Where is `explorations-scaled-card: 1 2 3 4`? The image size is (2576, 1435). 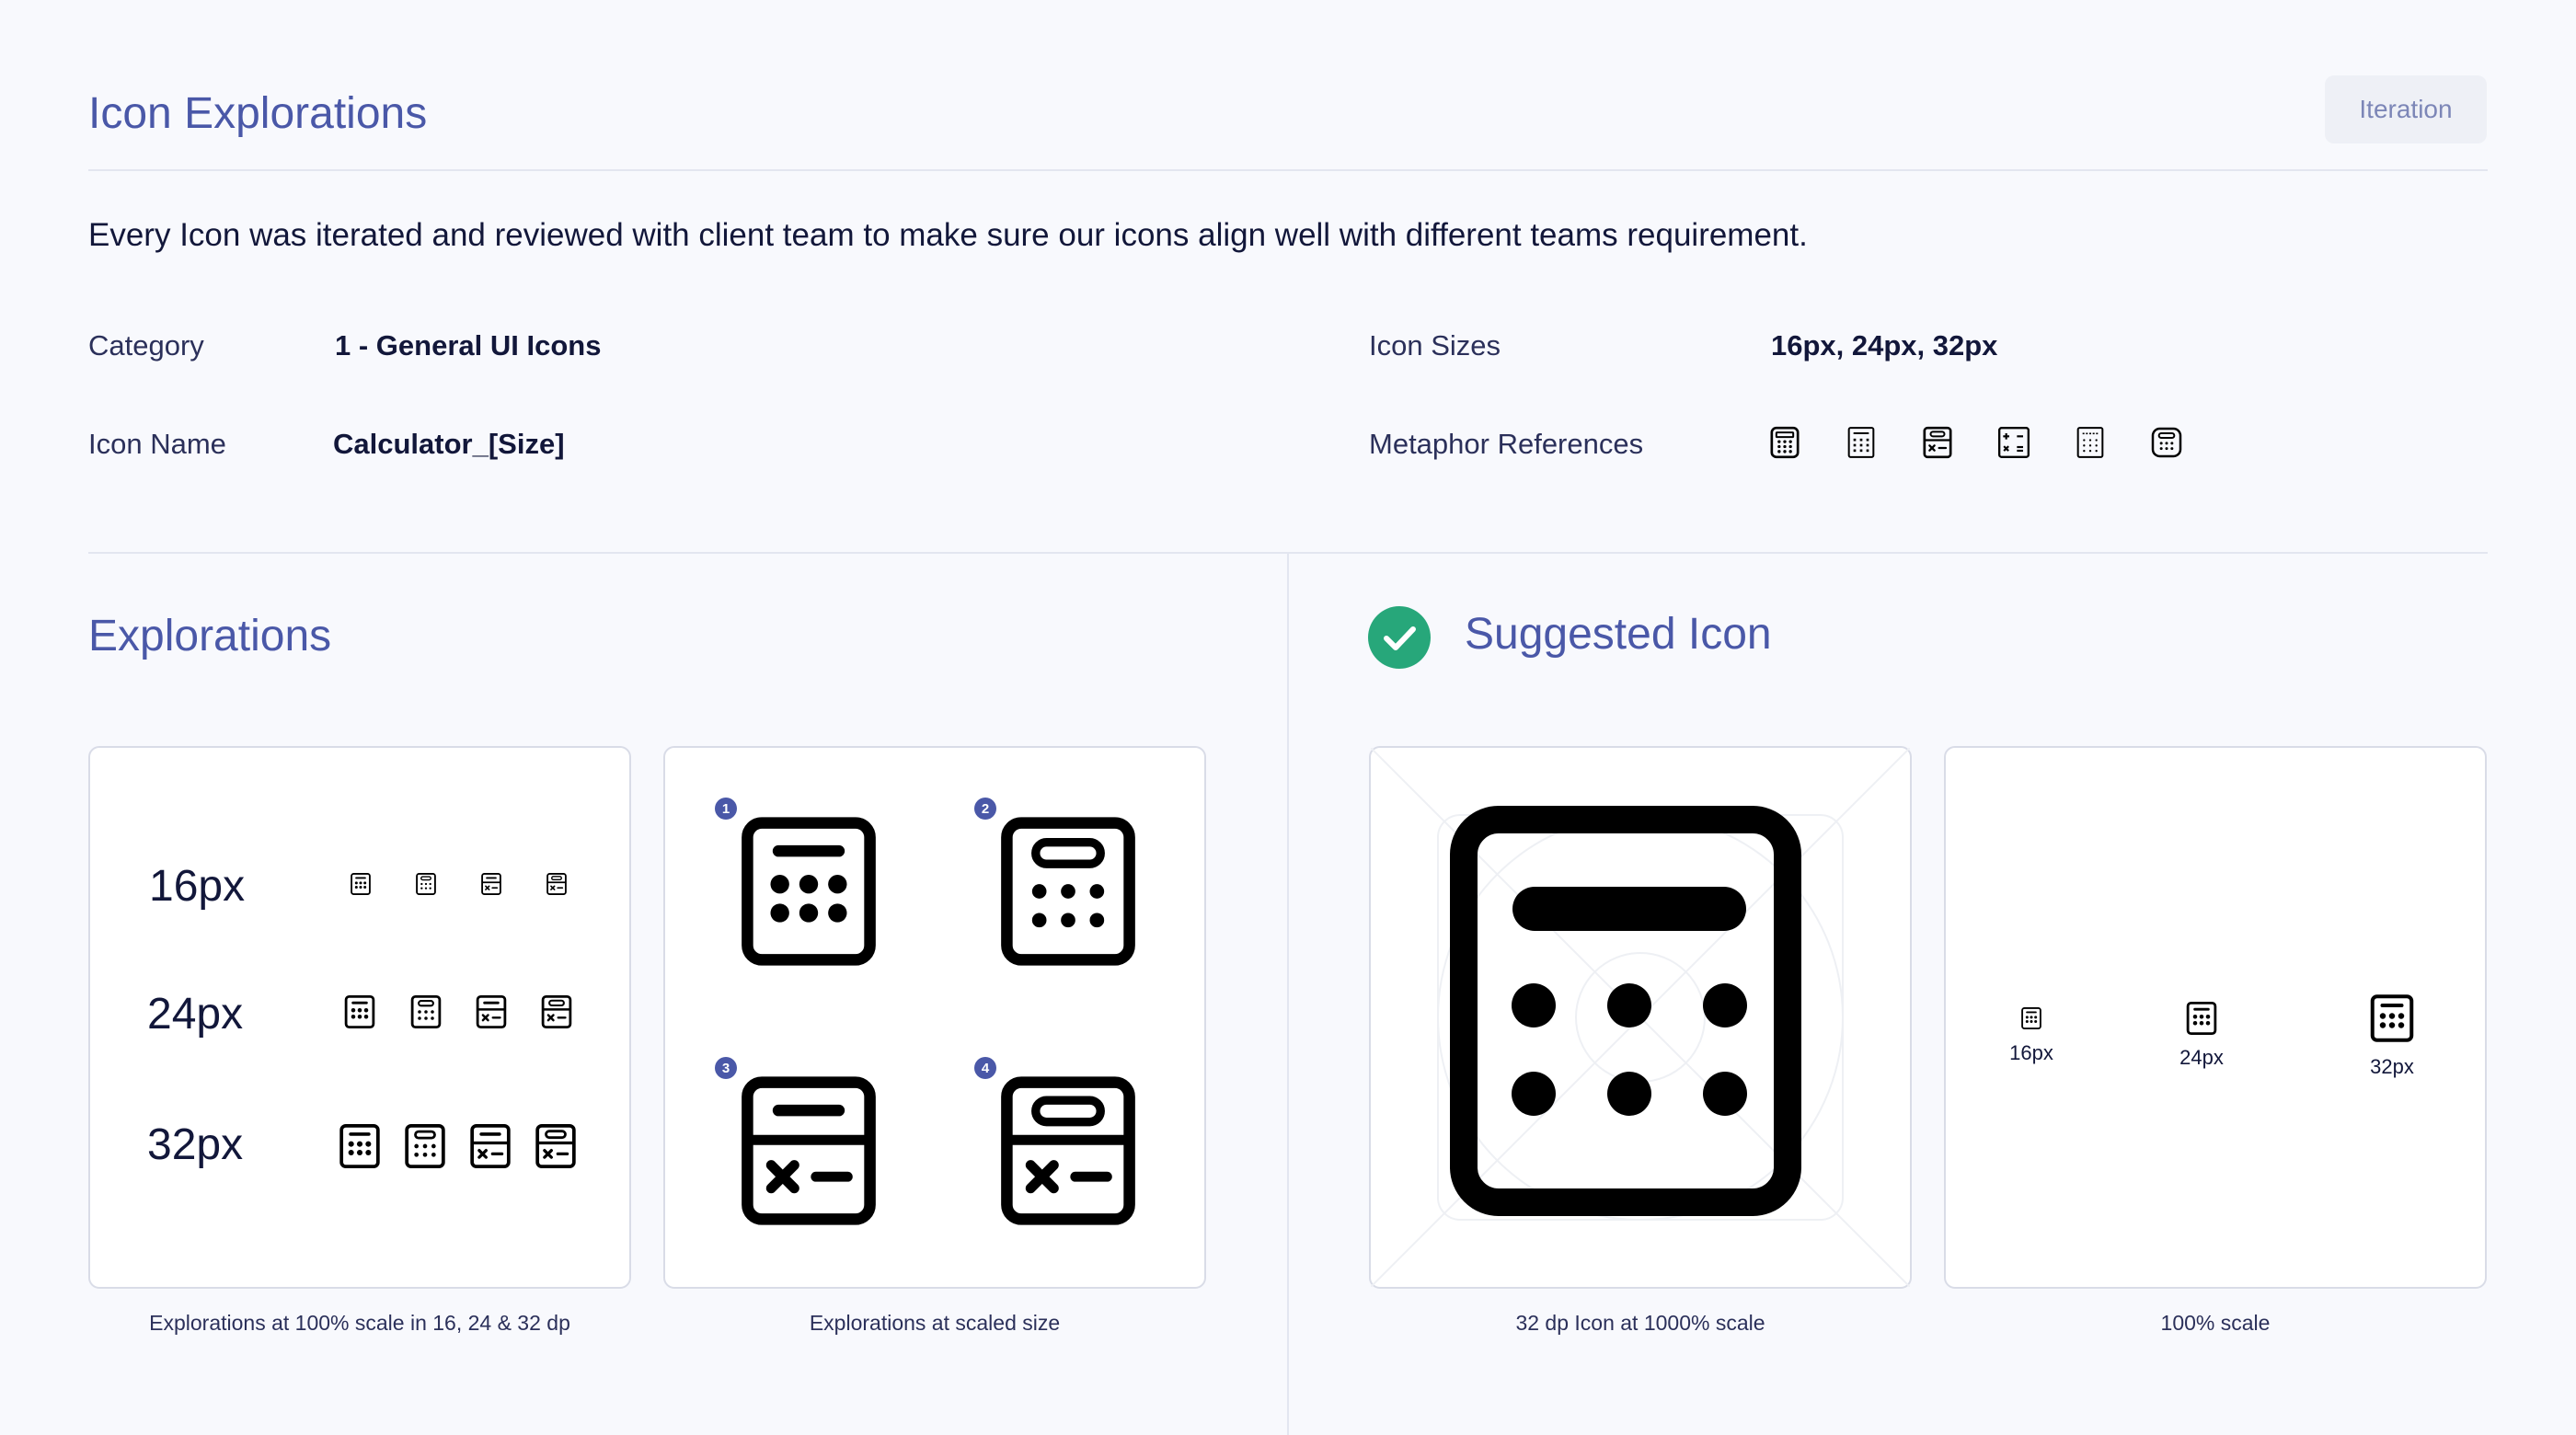 explorations-scaled-card: 1 2 3 4 is located at coordinates (934, 1017).